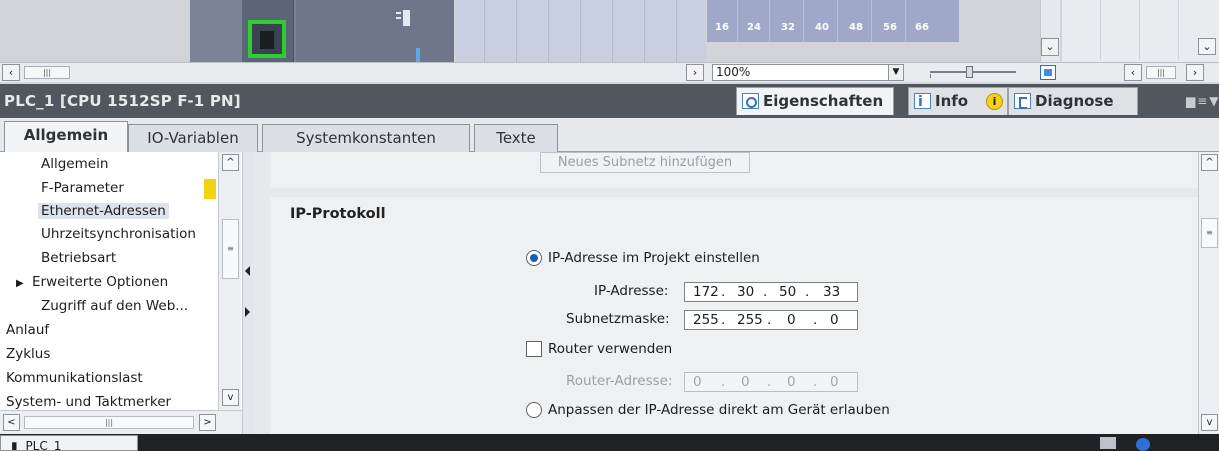 This screenshot has width=1219, height=451. Describe the element at coordinates (11, 422) in the screenshot. I see `chevron-left-icon: <` at that location.